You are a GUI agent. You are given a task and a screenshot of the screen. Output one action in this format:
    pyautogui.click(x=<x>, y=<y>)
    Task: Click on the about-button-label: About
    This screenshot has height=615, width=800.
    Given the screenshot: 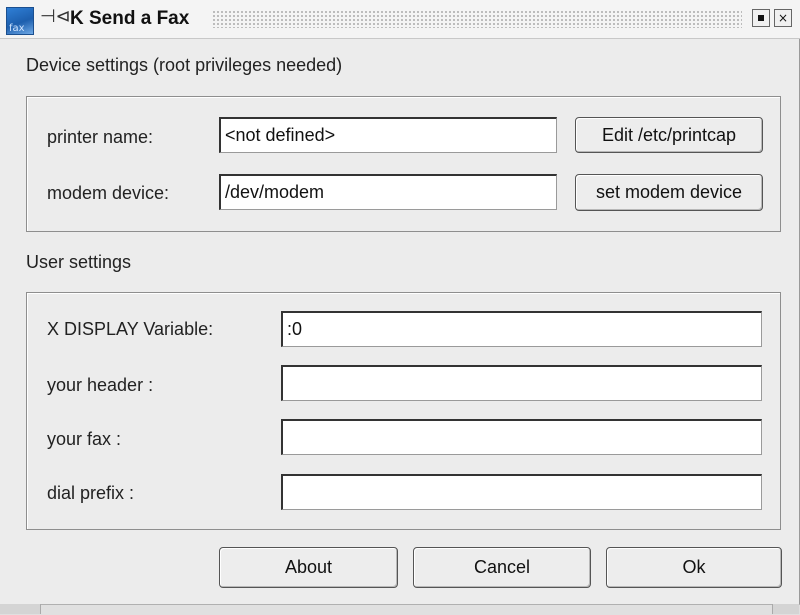 What is the action you would take?
    pyautogui.click(x=308, y=567)
    